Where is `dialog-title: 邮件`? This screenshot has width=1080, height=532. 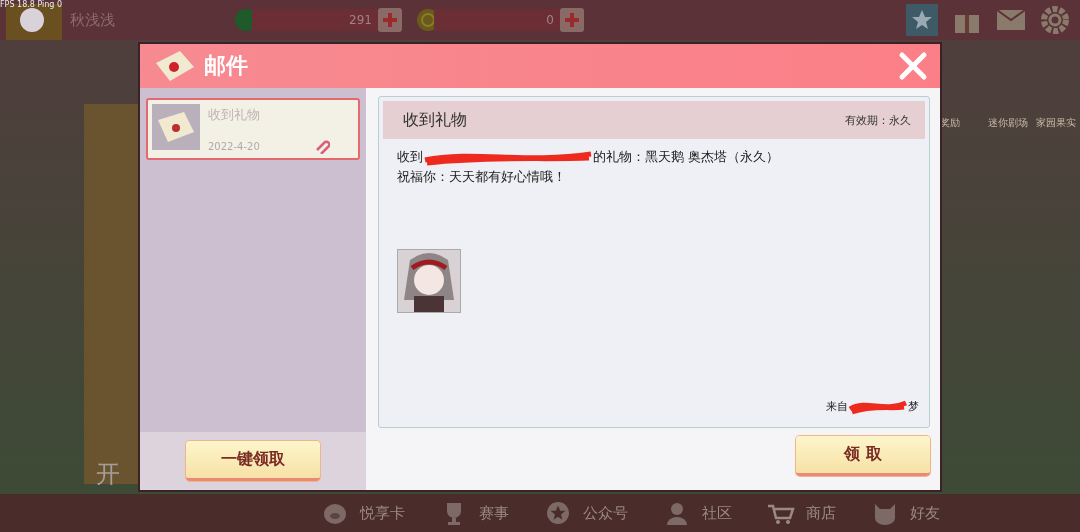
dialog-title: 邮件 is located at coordinates (226, 66).